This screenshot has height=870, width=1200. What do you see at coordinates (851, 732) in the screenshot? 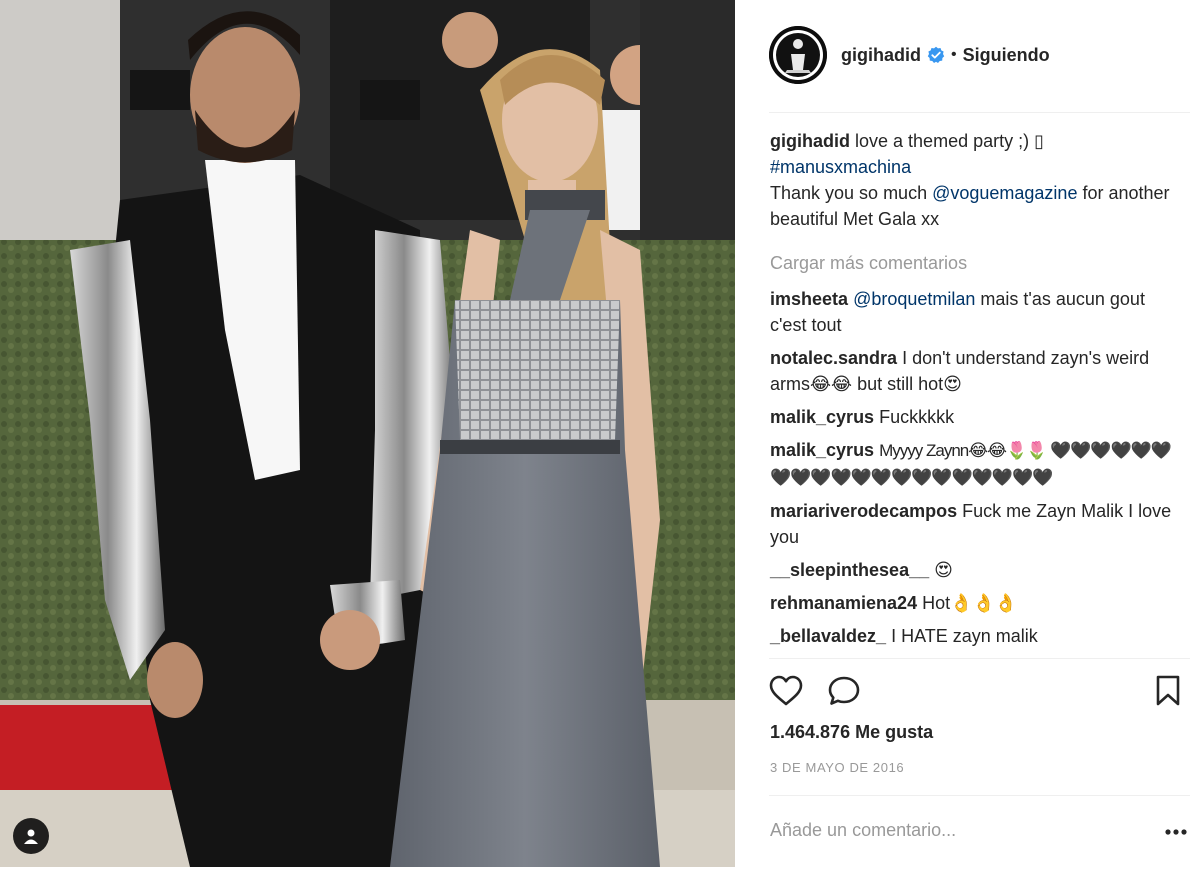
I see `likes-count: 1.464.876 Me gusta` at bounding box center [851, 732].